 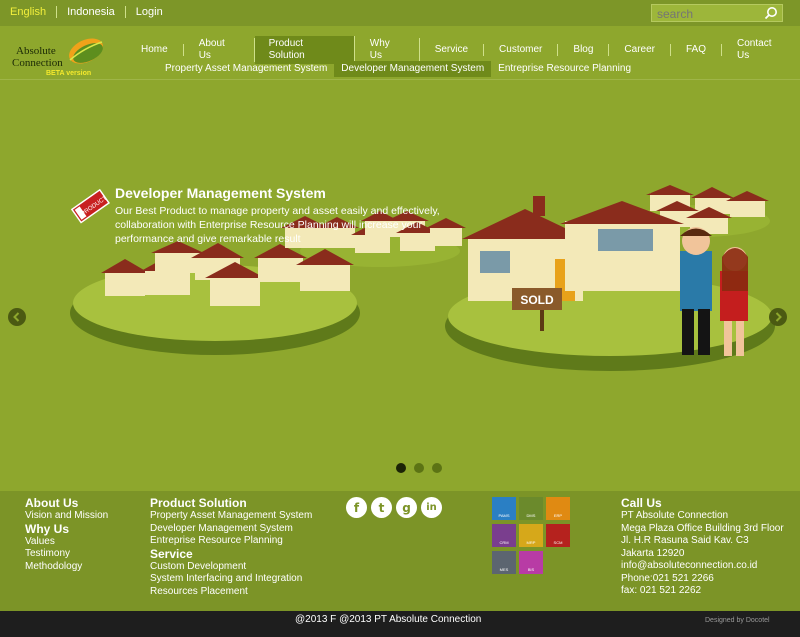 I want to click on app-erp-icon: ERP, so click(x=558, y=508).